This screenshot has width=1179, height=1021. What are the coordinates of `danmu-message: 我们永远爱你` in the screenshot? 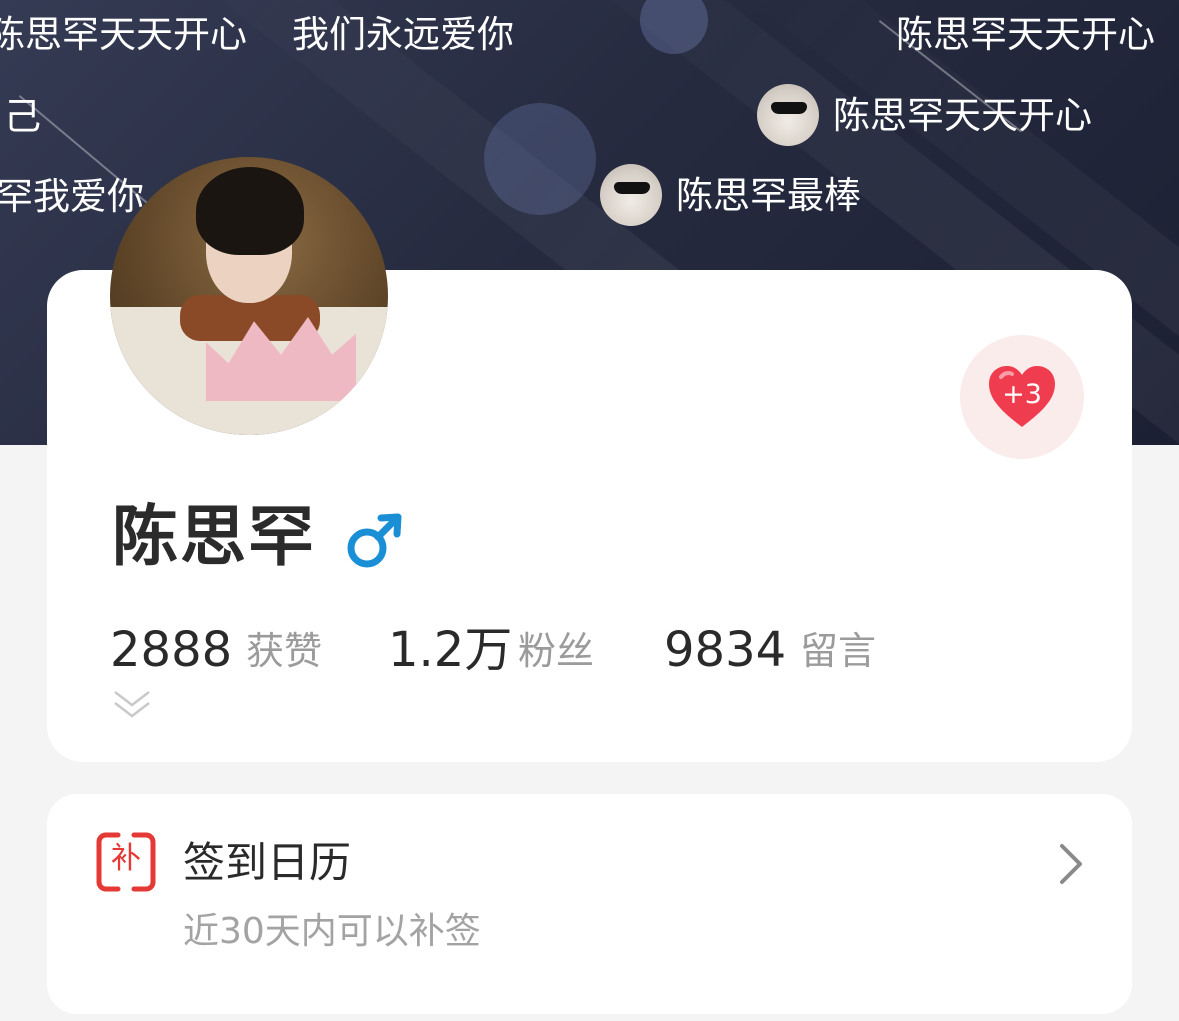 It's located at (403, 34).